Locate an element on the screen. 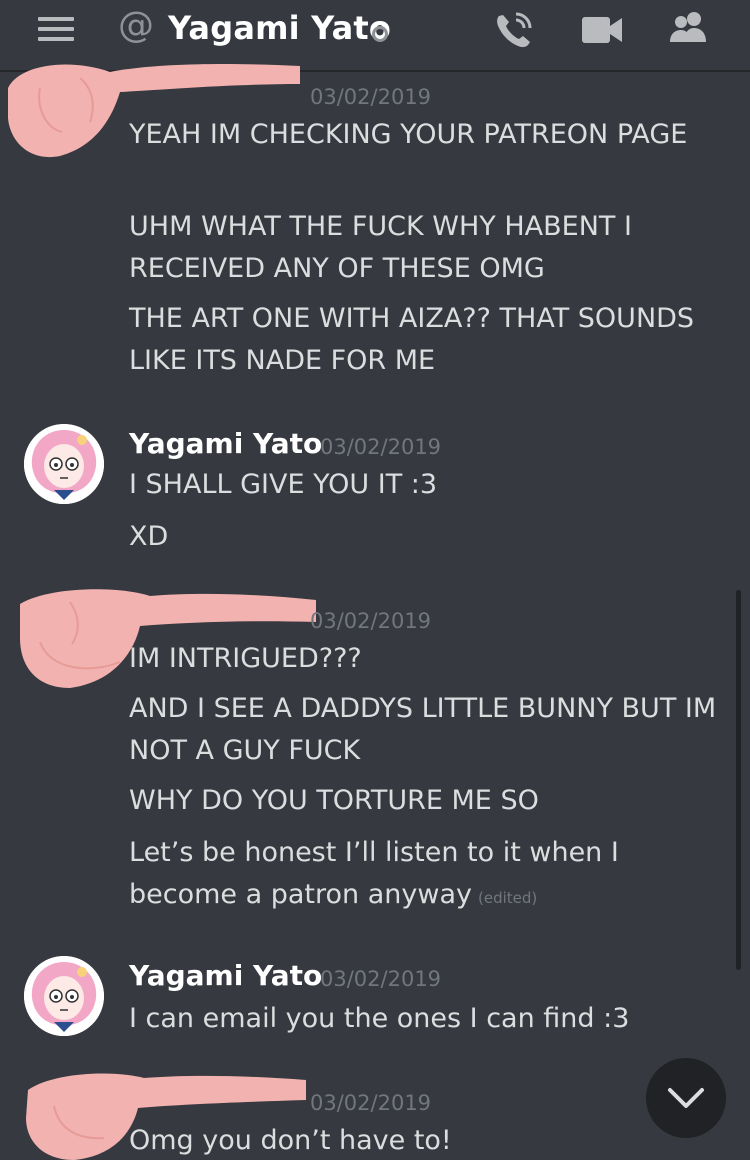  at-icon: @ is located at coordinates (136, 25).